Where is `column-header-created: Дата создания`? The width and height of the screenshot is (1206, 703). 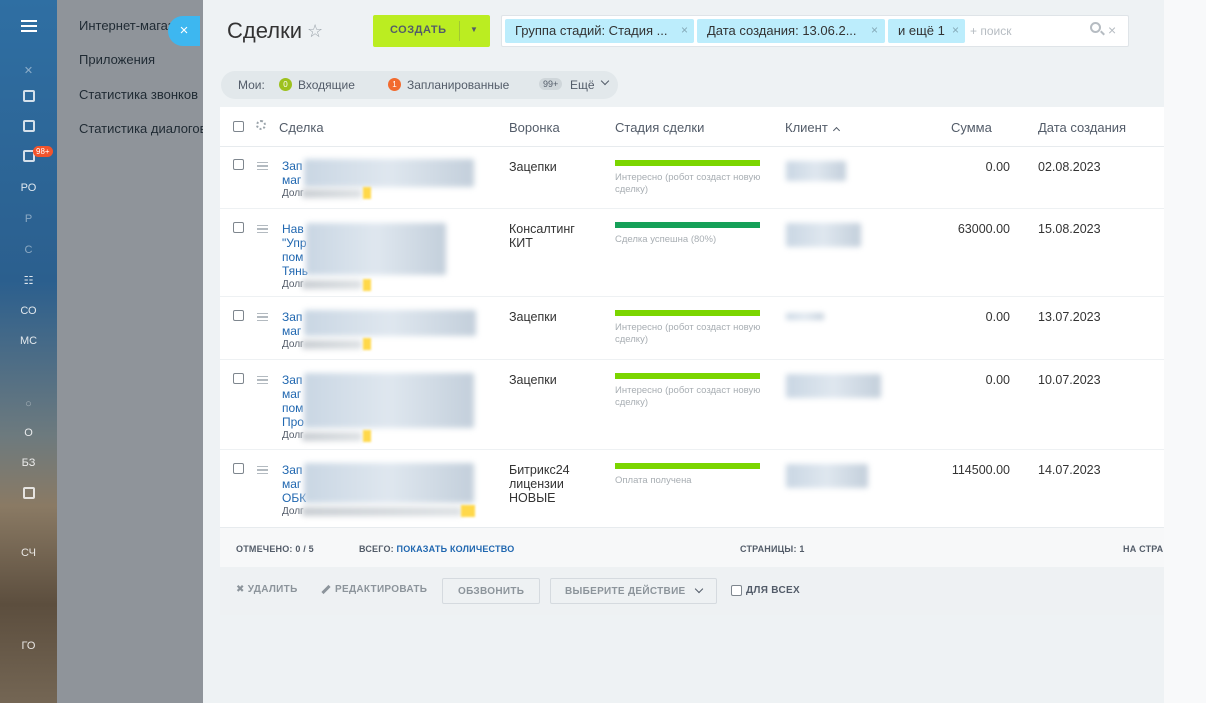
column-header-created: Дата создания is located at coordinates (1082, 127).